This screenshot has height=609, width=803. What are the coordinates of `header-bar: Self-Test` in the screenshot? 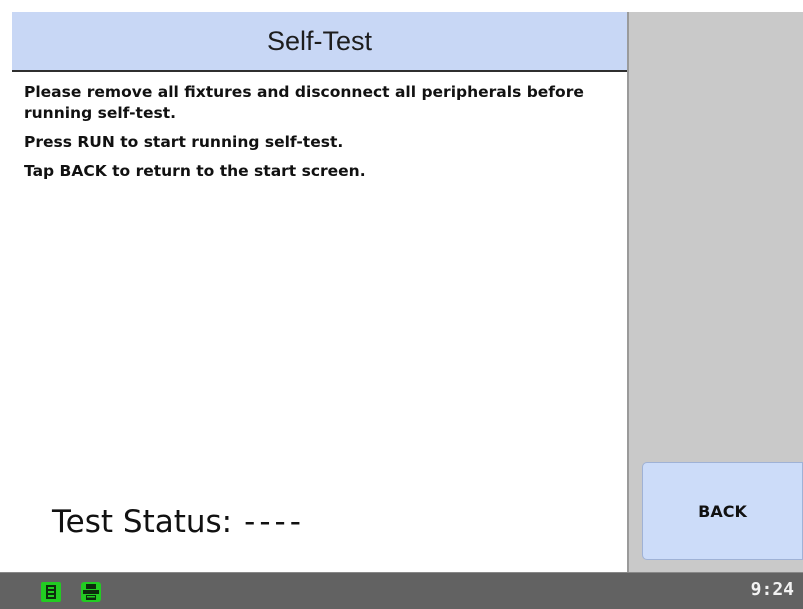 It's located at (319, 42).